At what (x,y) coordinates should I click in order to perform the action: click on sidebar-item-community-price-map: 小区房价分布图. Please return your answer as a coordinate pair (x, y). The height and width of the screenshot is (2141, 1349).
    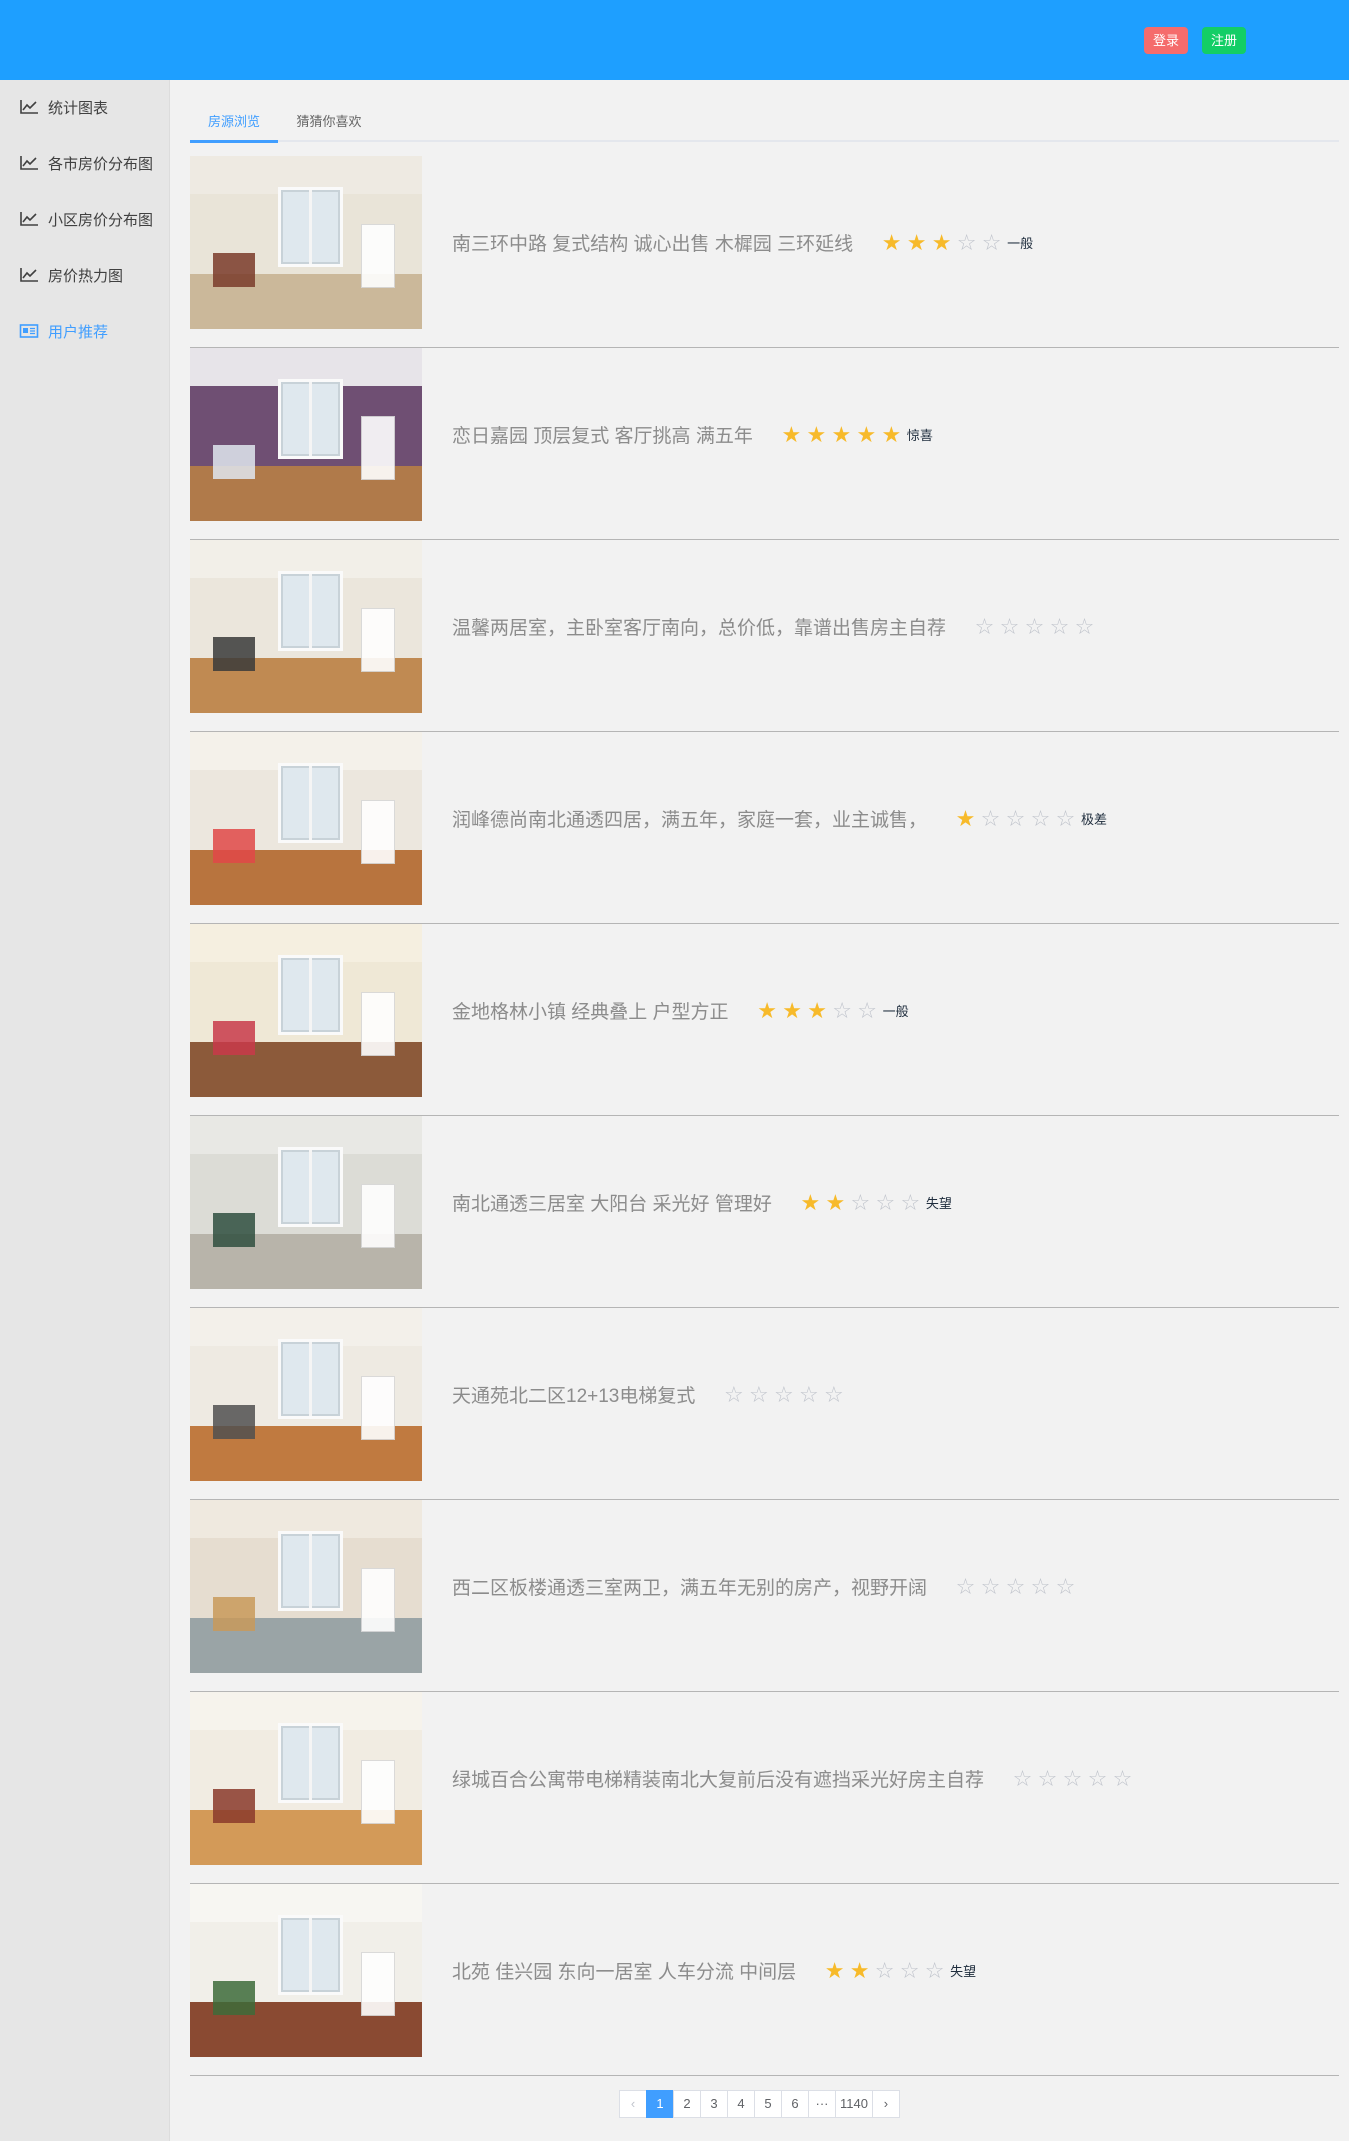
    Looking at the image, I should click on (85, 219).